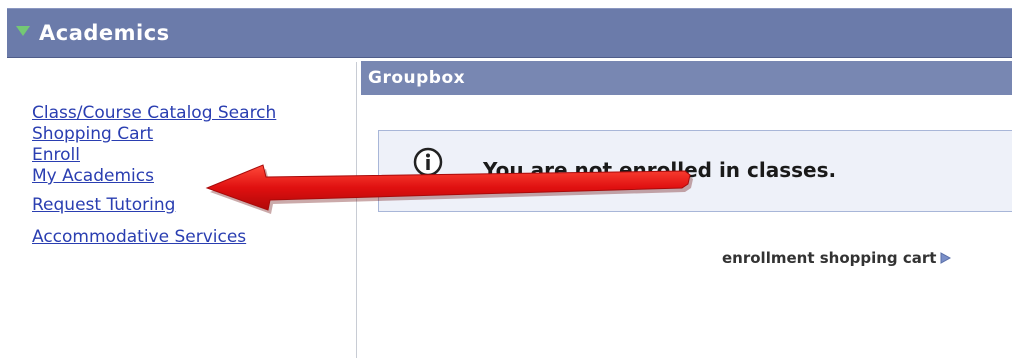 Image resolution: width=1012 pixels, height=358 pixels. What do you see at coordinates (449, 189) in the screenshot?
I see `red-pointer-arrow` at bounding box center [449, 189].